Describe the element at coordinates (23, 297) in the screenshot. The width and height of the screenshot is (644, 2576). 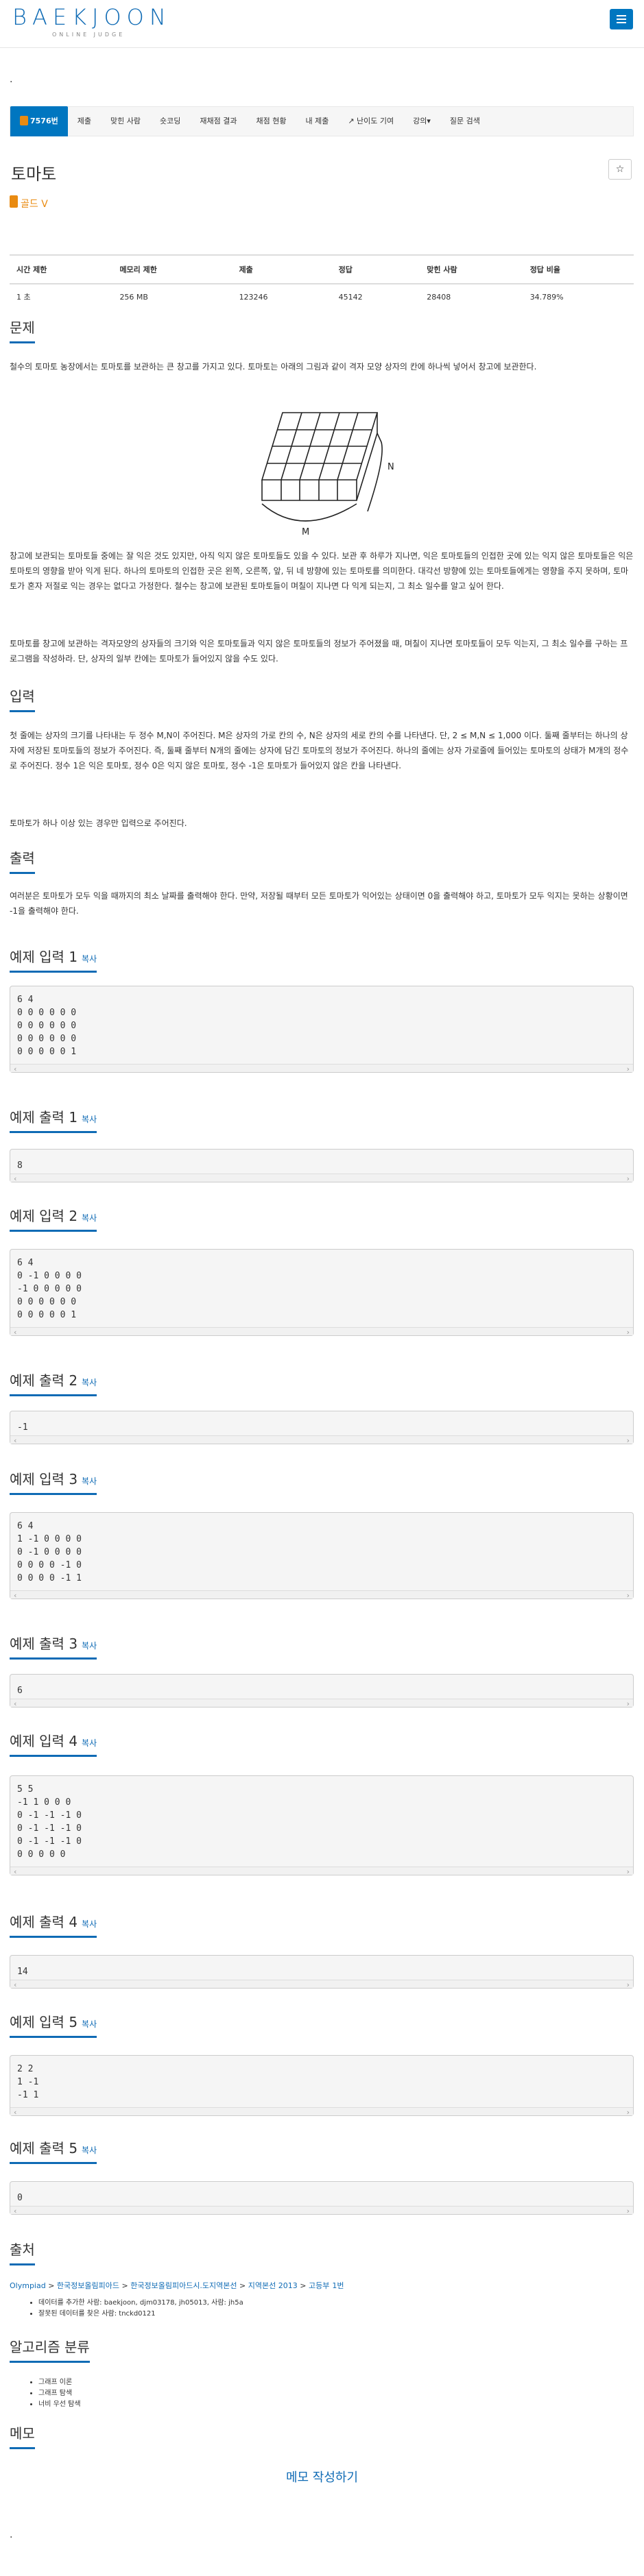
I see `table-cell: 1 초` at that location.